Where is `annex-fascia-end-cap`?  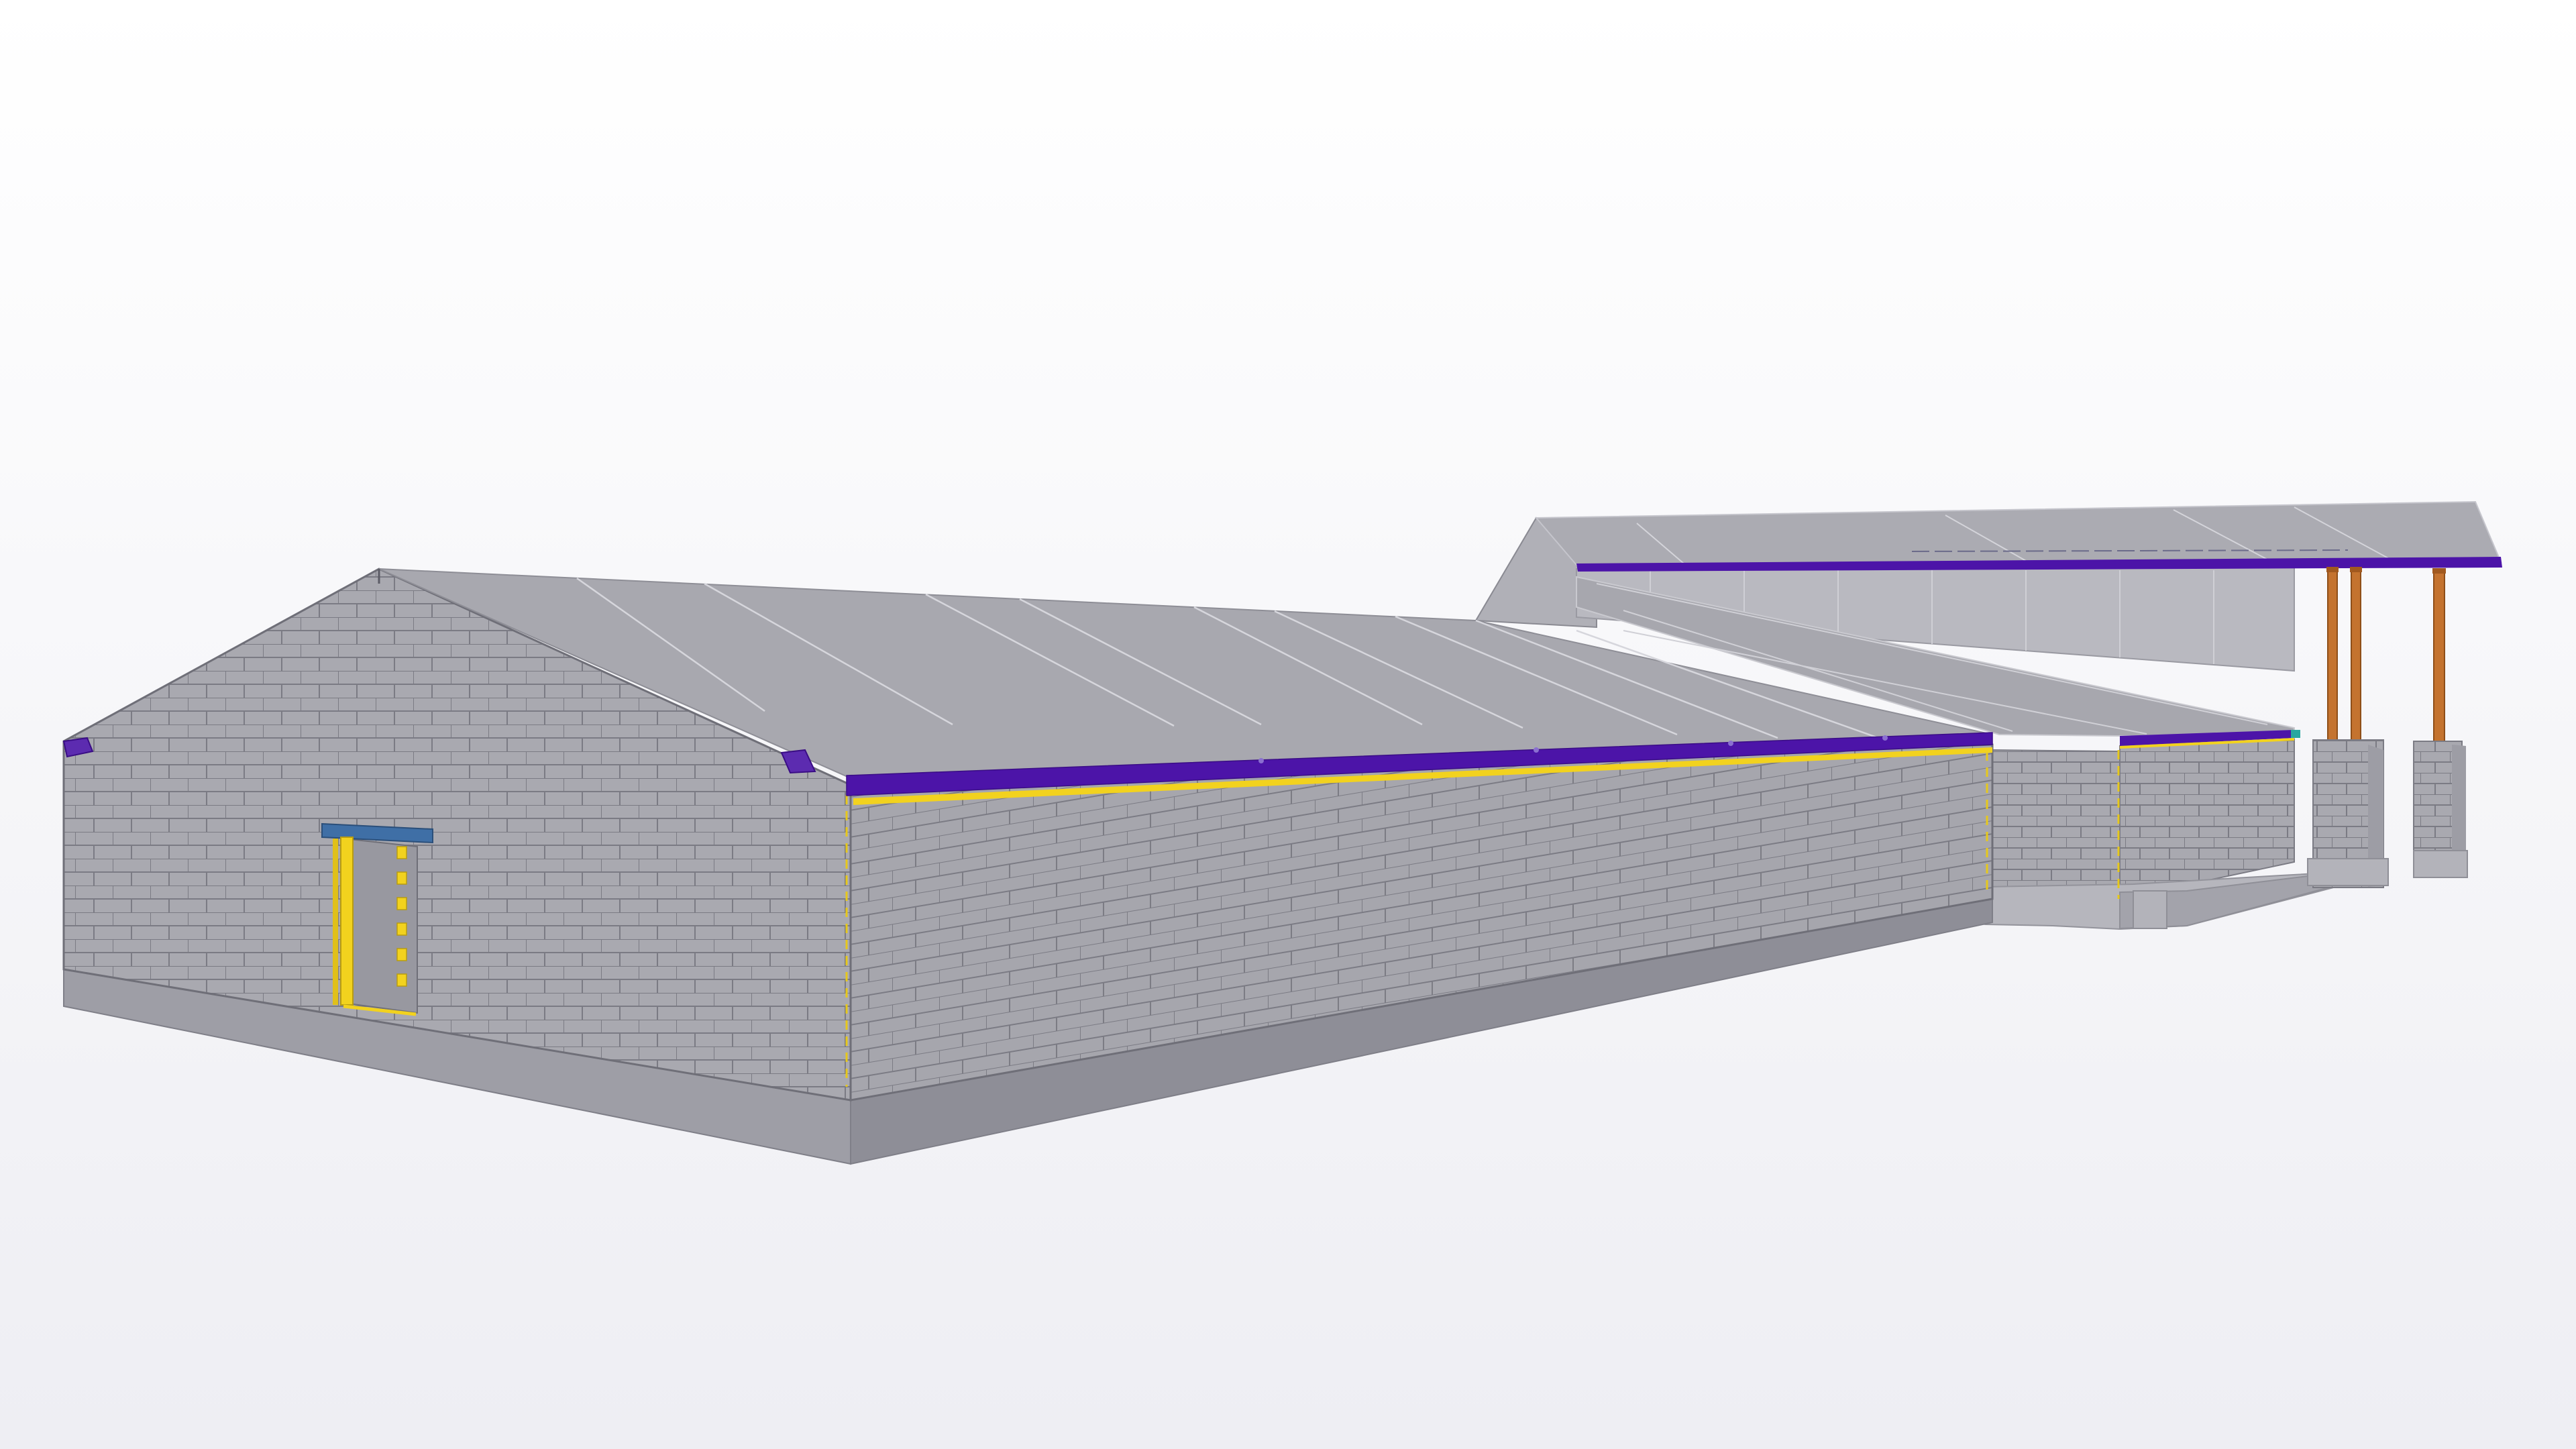
annex-fascia-end-cap is located at coordinates (2295, 734).